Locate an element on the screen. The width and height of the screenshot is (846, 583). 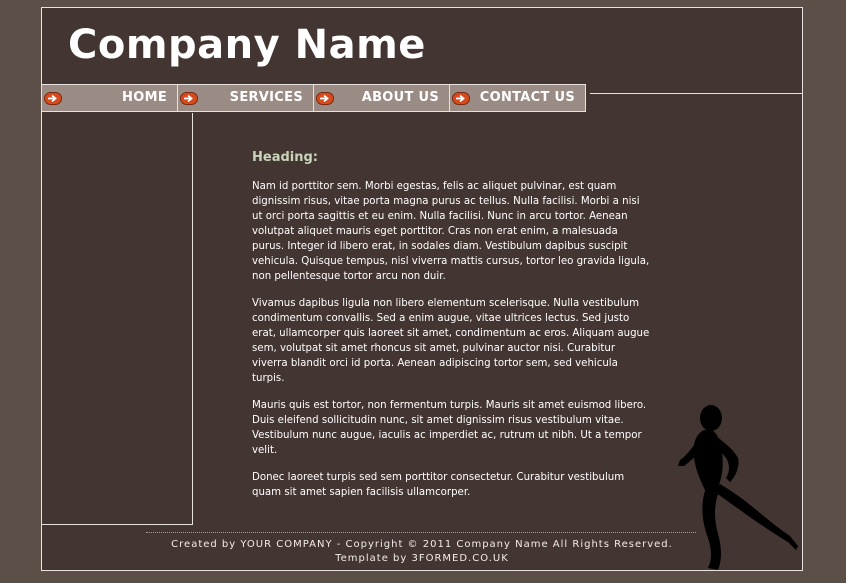
nav-divider-line is located at coordinates (696, 93).